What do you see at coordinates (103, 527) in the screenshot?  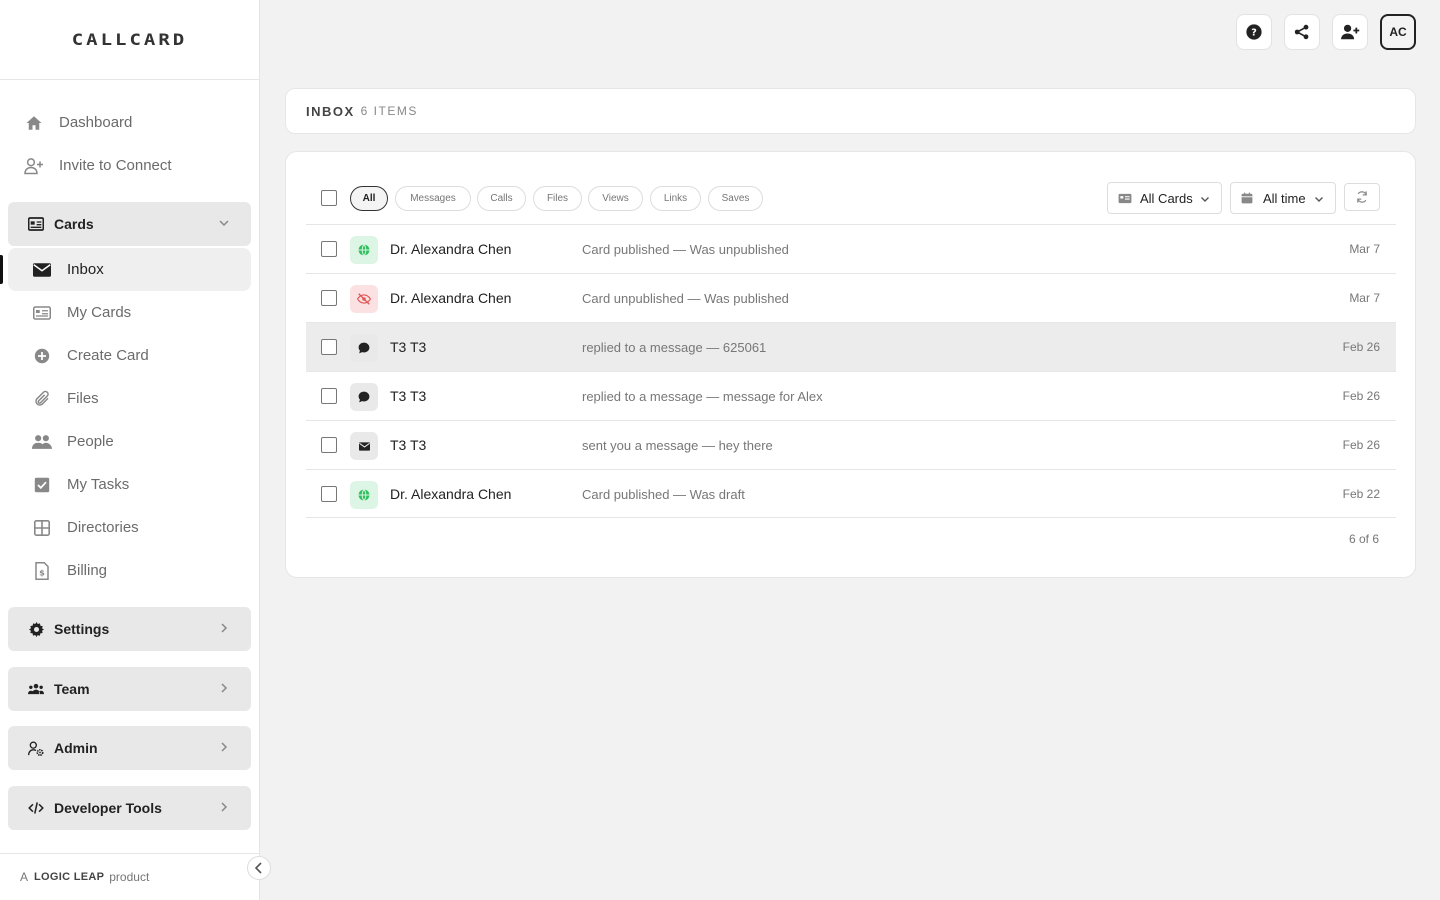 I see `sidebar-item-label: Directories` at bounding box center [103, 527].